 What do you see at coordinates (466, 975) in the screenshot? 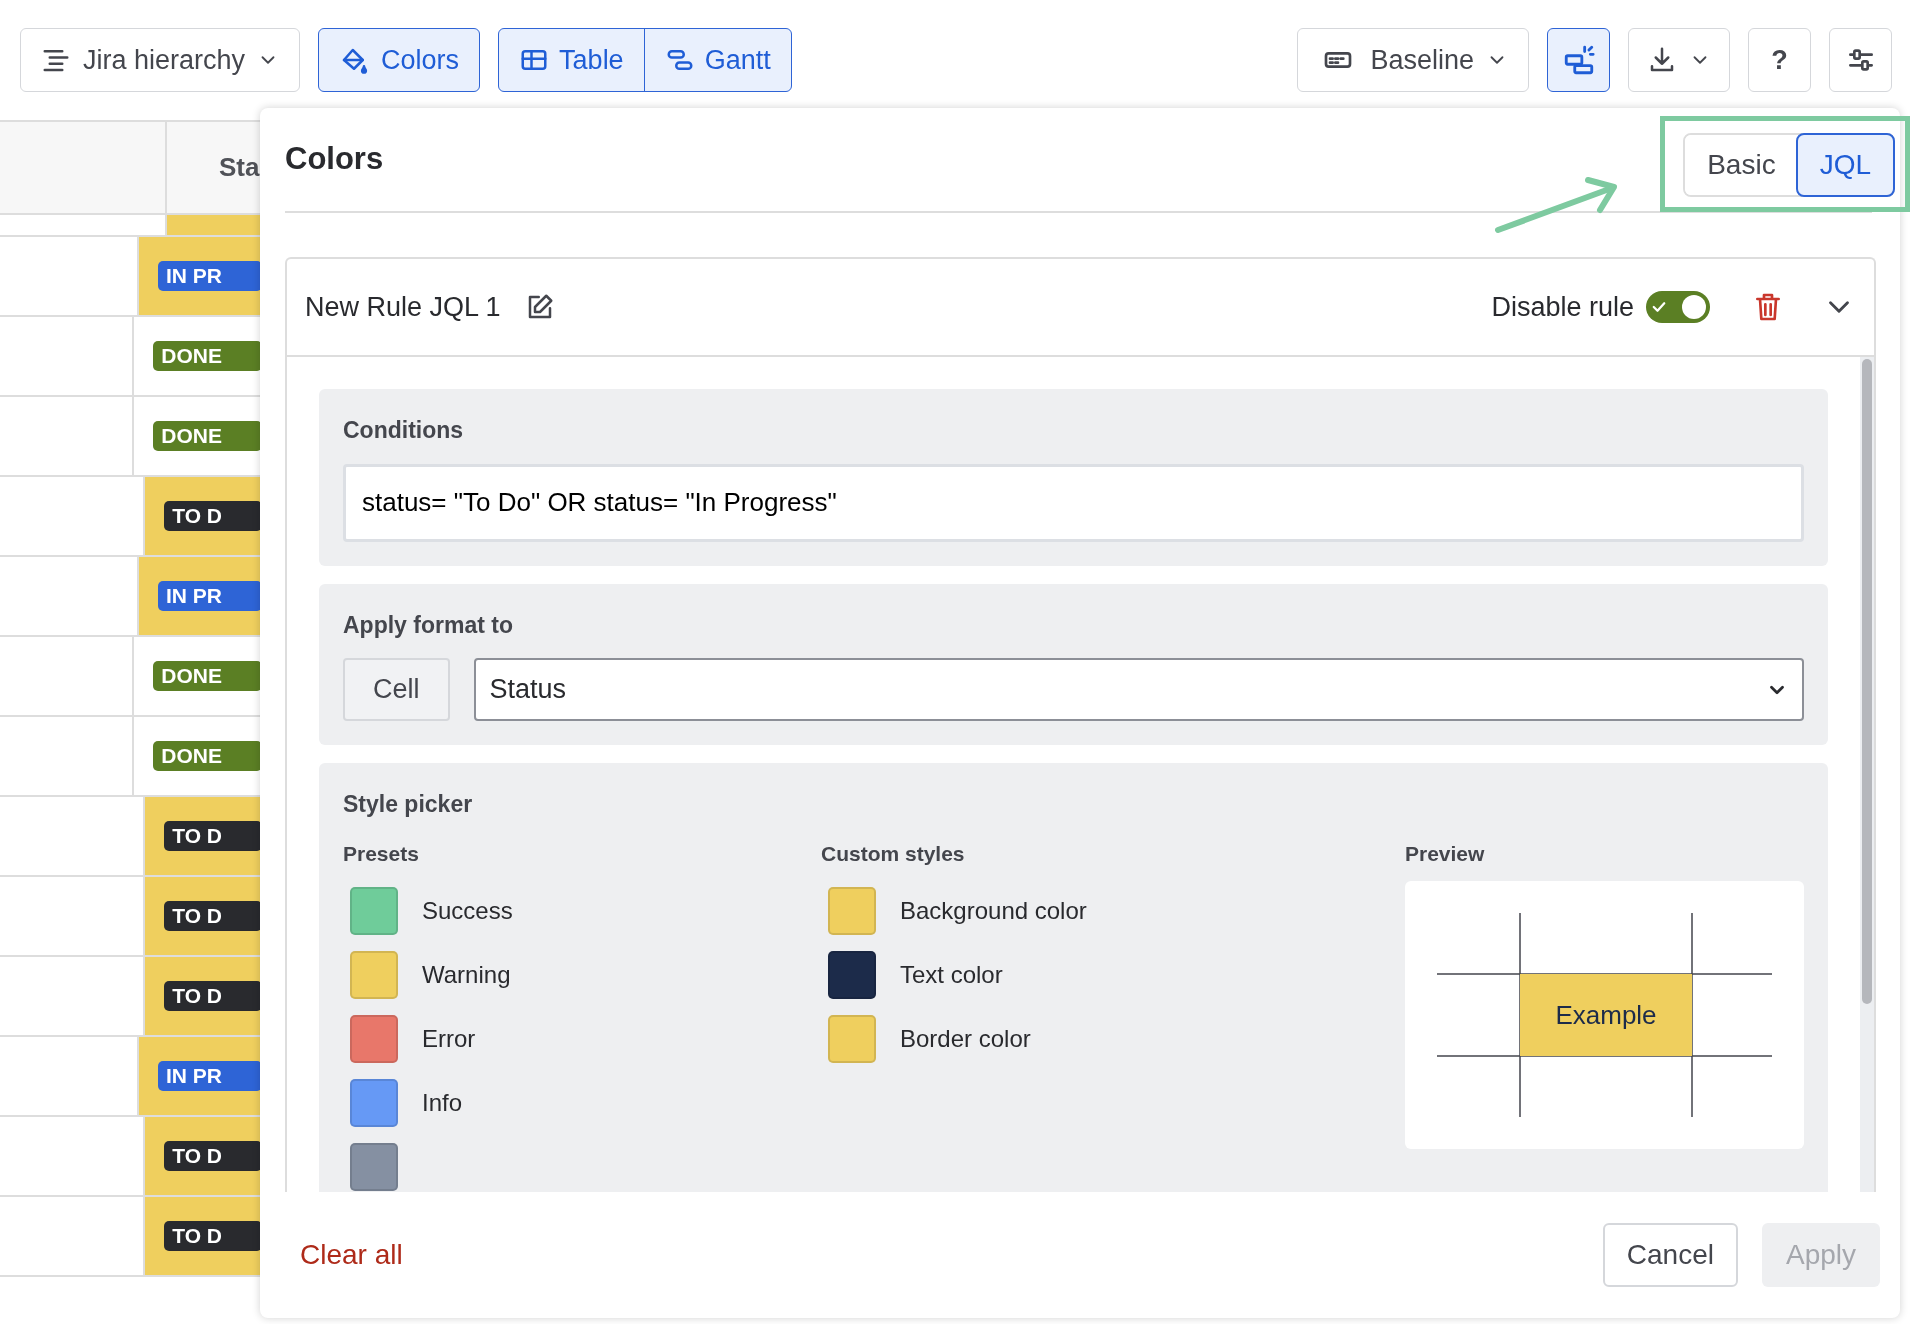
I see `preset-label: Warning` at bounding box center [466, 975].